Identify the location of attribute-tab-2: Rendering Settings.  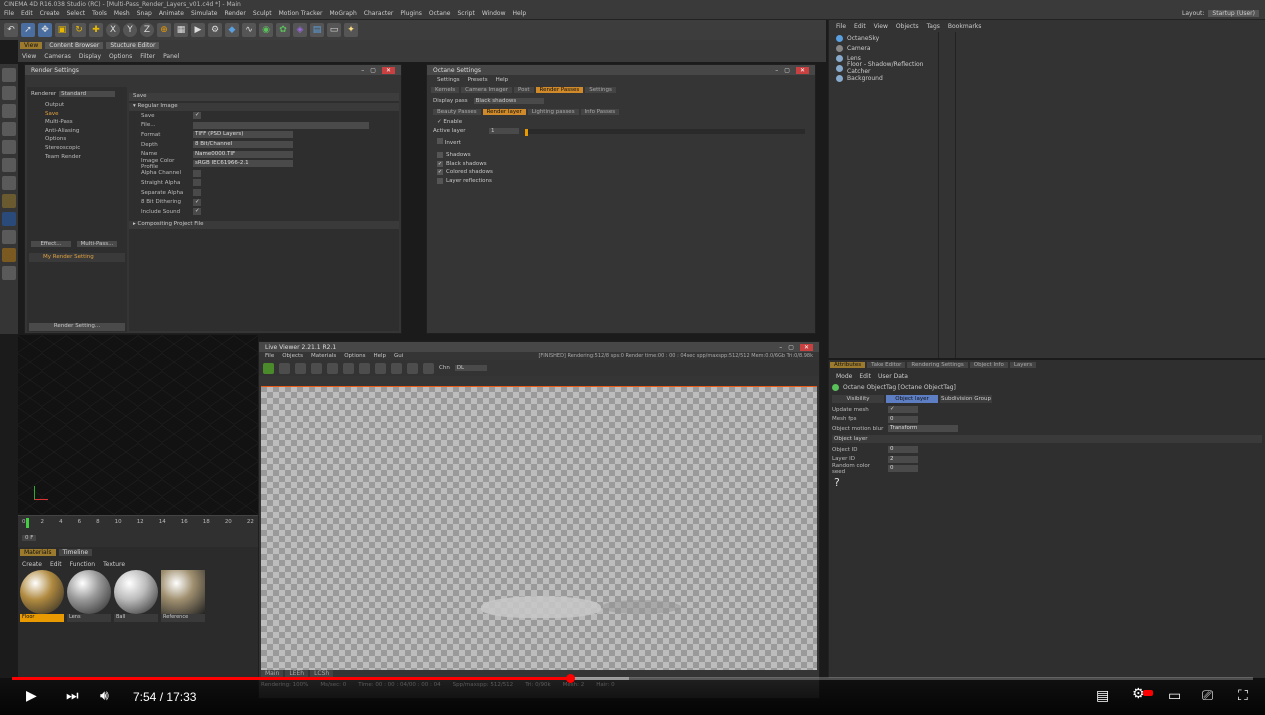
(937, 365).